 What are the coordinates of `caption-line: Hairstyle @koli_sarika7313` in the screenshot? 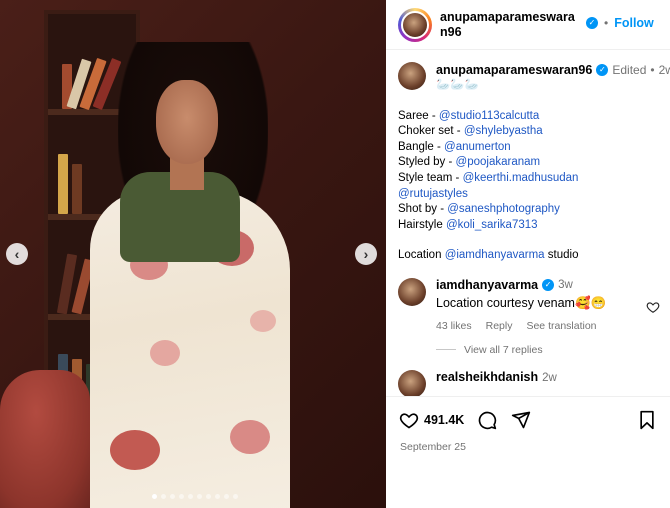 It's located at (468, 224).